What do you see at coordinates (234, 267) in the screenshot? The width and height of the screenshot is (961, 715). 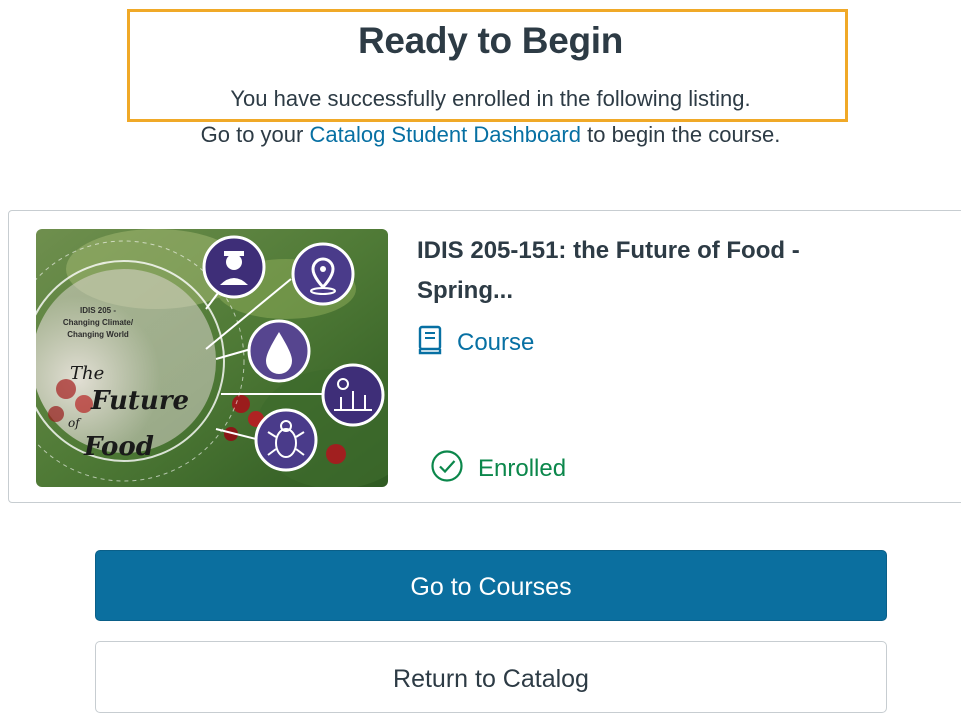 I see `farmer-icon` at bounding box center [234, 267].